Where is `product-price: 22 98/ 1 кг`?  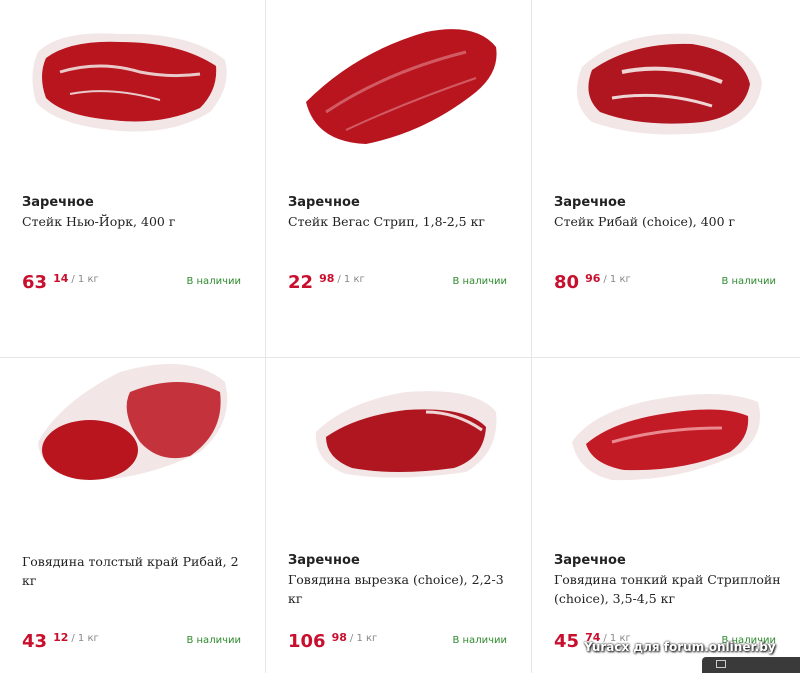
product-price: 22 98/ 1 кг is located at coordinates (326, 282).